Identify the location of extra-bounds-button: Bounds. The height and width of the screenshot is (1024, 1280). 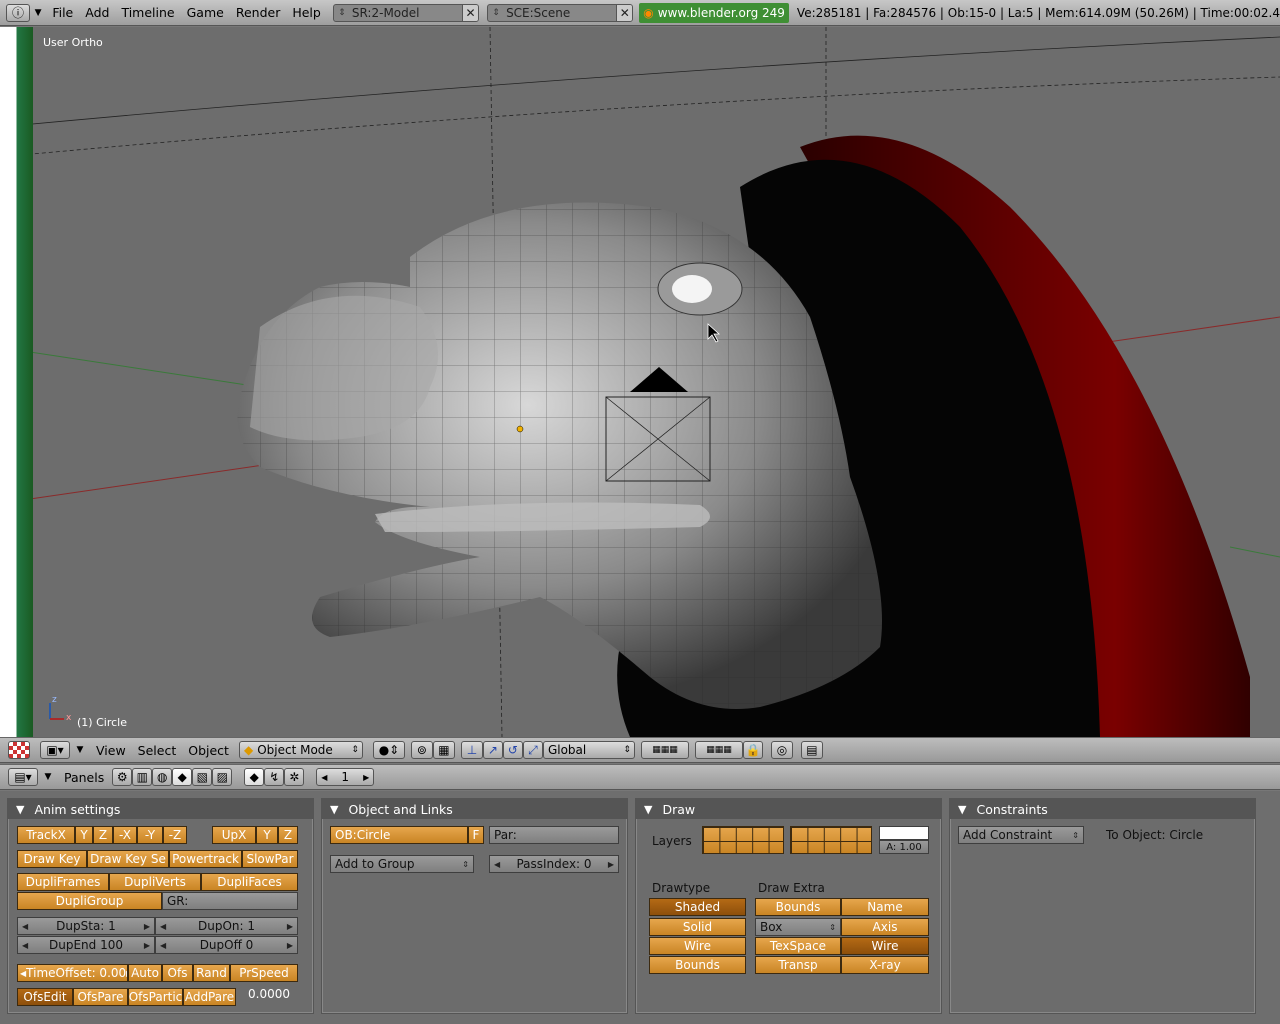
(798, 907).